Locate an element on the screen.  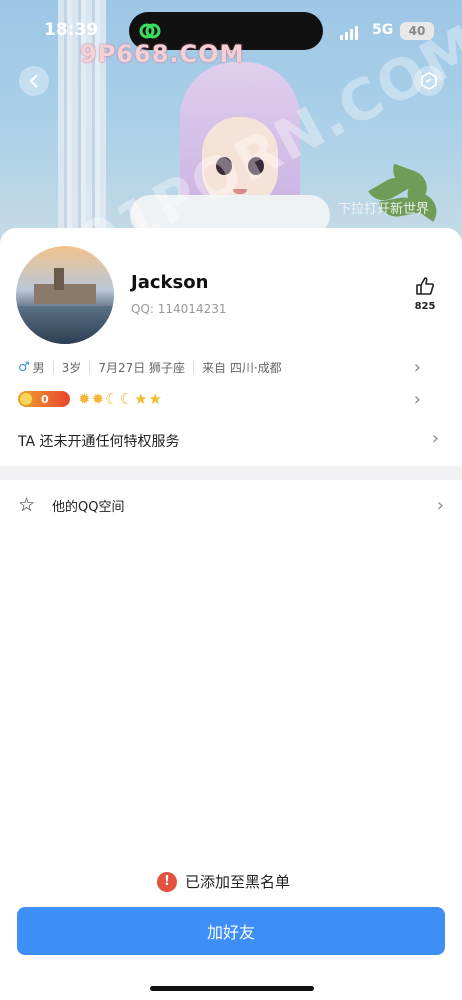
level-value: 0 is located at coordinates (45, 399).